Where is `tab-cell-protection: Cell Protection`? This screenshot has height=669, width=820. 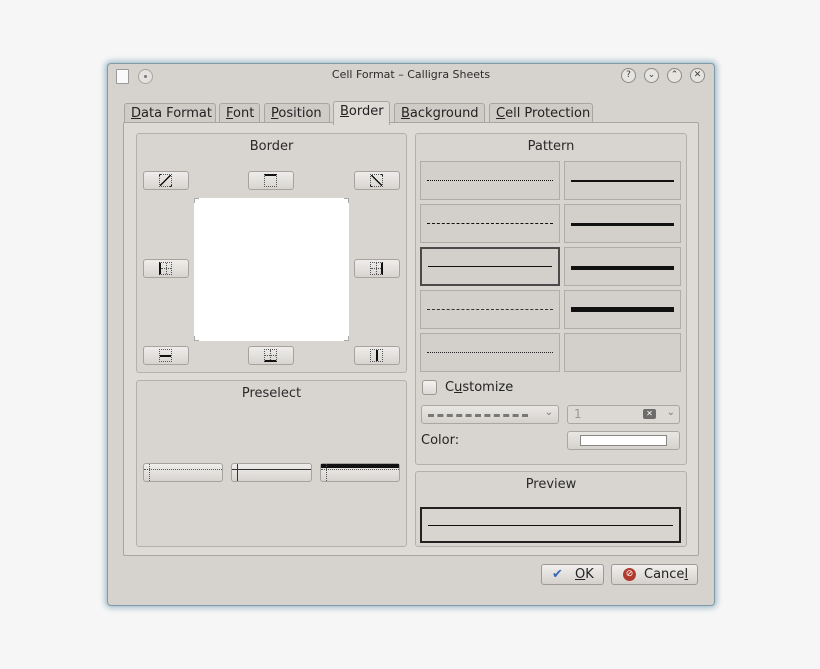 tab-cell-protection: Cell Protection is located at coordinates (541, 113).